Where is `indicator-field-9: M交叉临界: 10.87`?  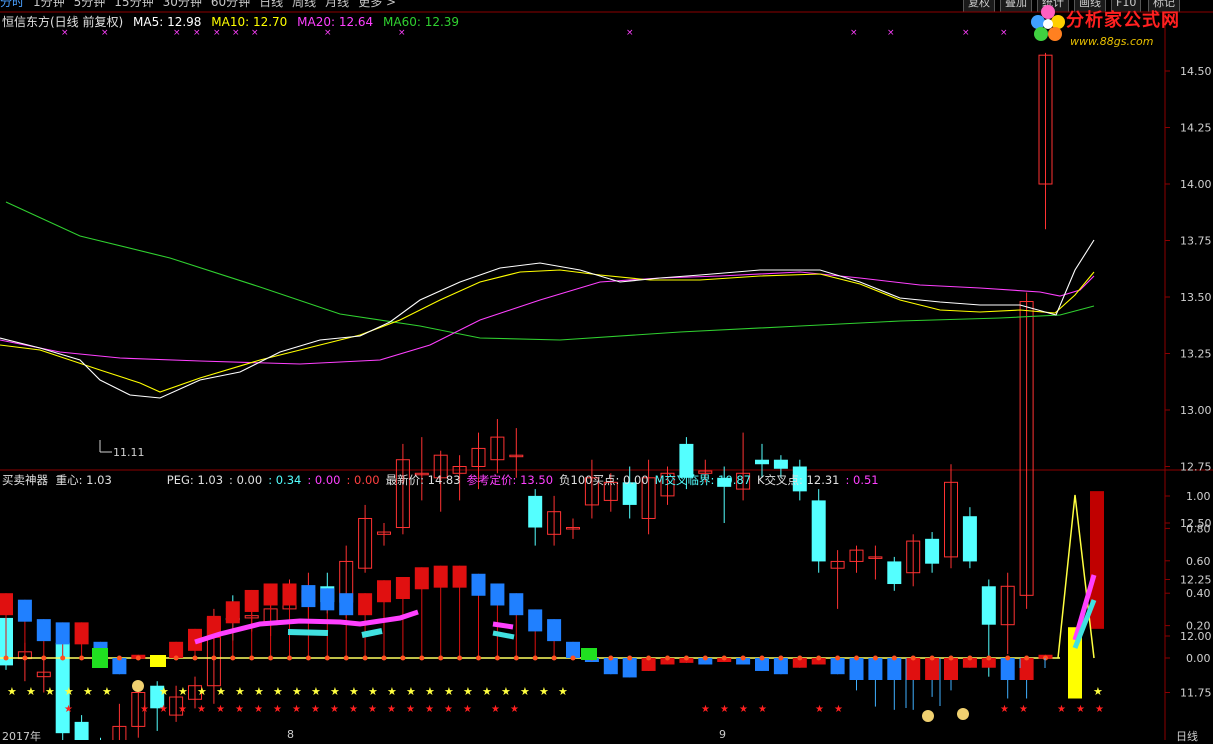
indicator-field-9: M交叉临界: 10.87 is located at coordinates (702, 480).